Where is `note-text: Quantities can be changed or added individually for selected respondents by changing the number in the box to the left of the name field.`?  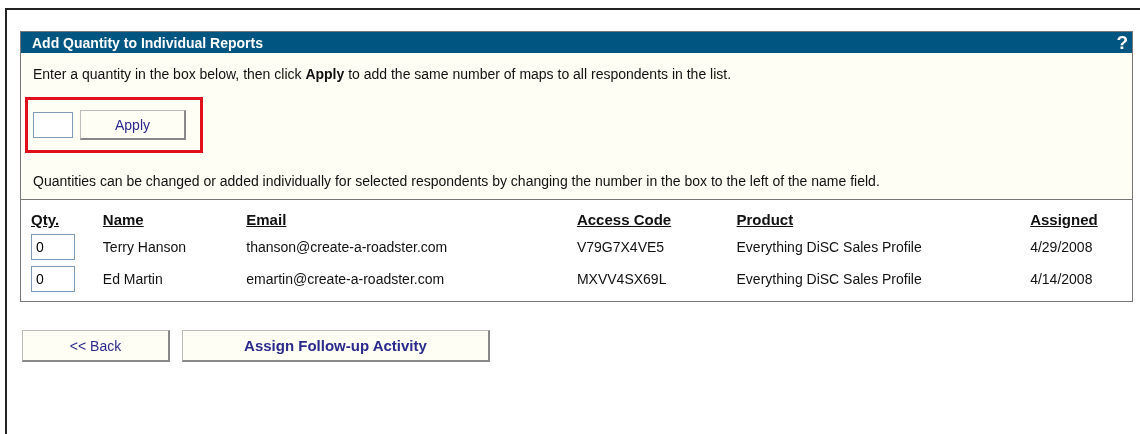
note-text: Quantities can be changed or added individually for selected respondents by changing the number in the box to the left of the name field. is located at coordinates (457, 181).